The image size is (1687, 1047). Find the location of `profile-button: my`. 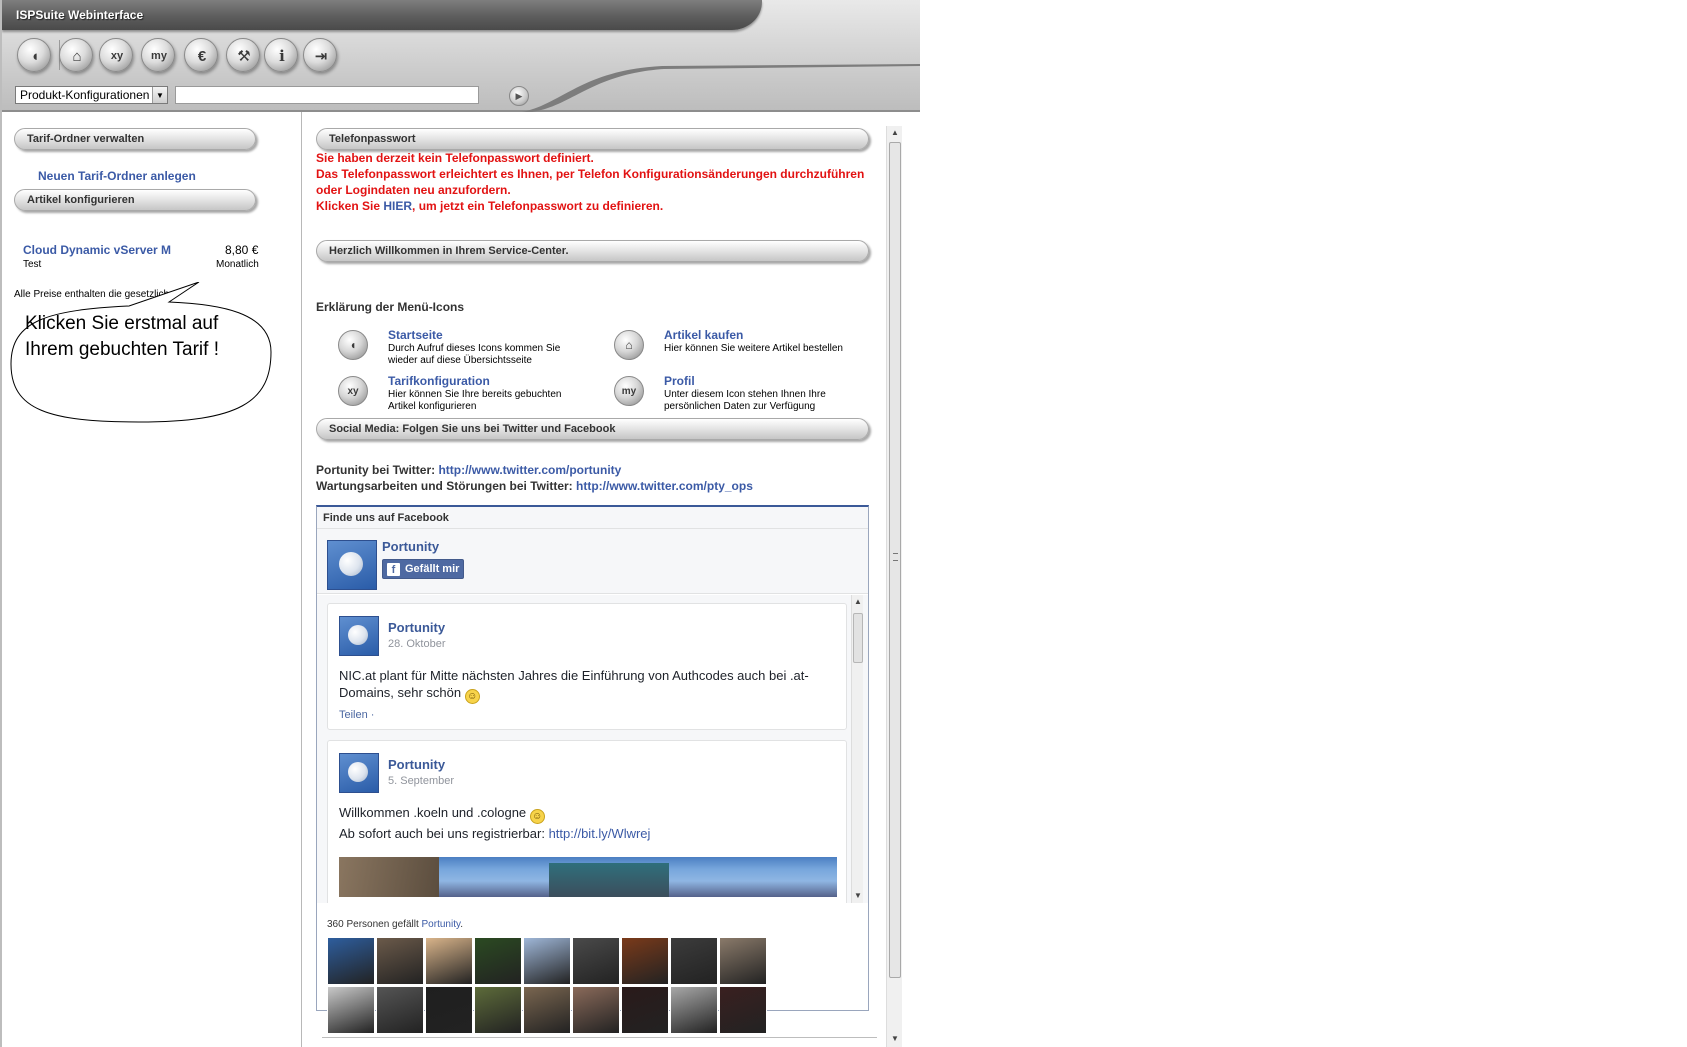

profile-button: my is located at coordinates (158, 55).